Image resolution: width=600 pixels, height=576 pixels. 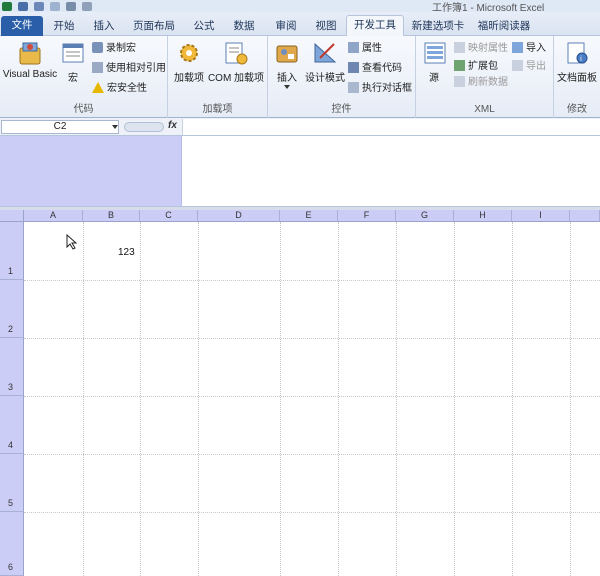 What do you see at coordinates (236, 53) in the screenshot?
I see `com-addins-icon` at bounding box center [236, 53].